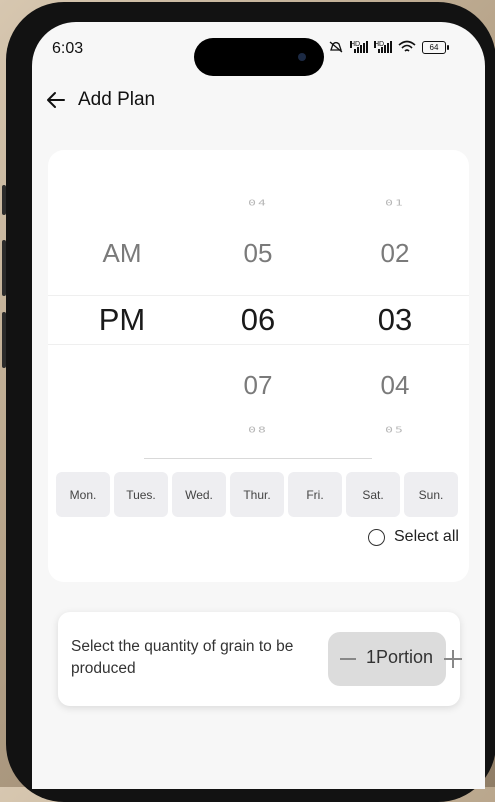 The height and width of the screenshot is (802, 495). What do you see at coordinates (199, 494) in the screenshot?
I see `day-button-wed: Wed.` at bounding box center [199, 494].